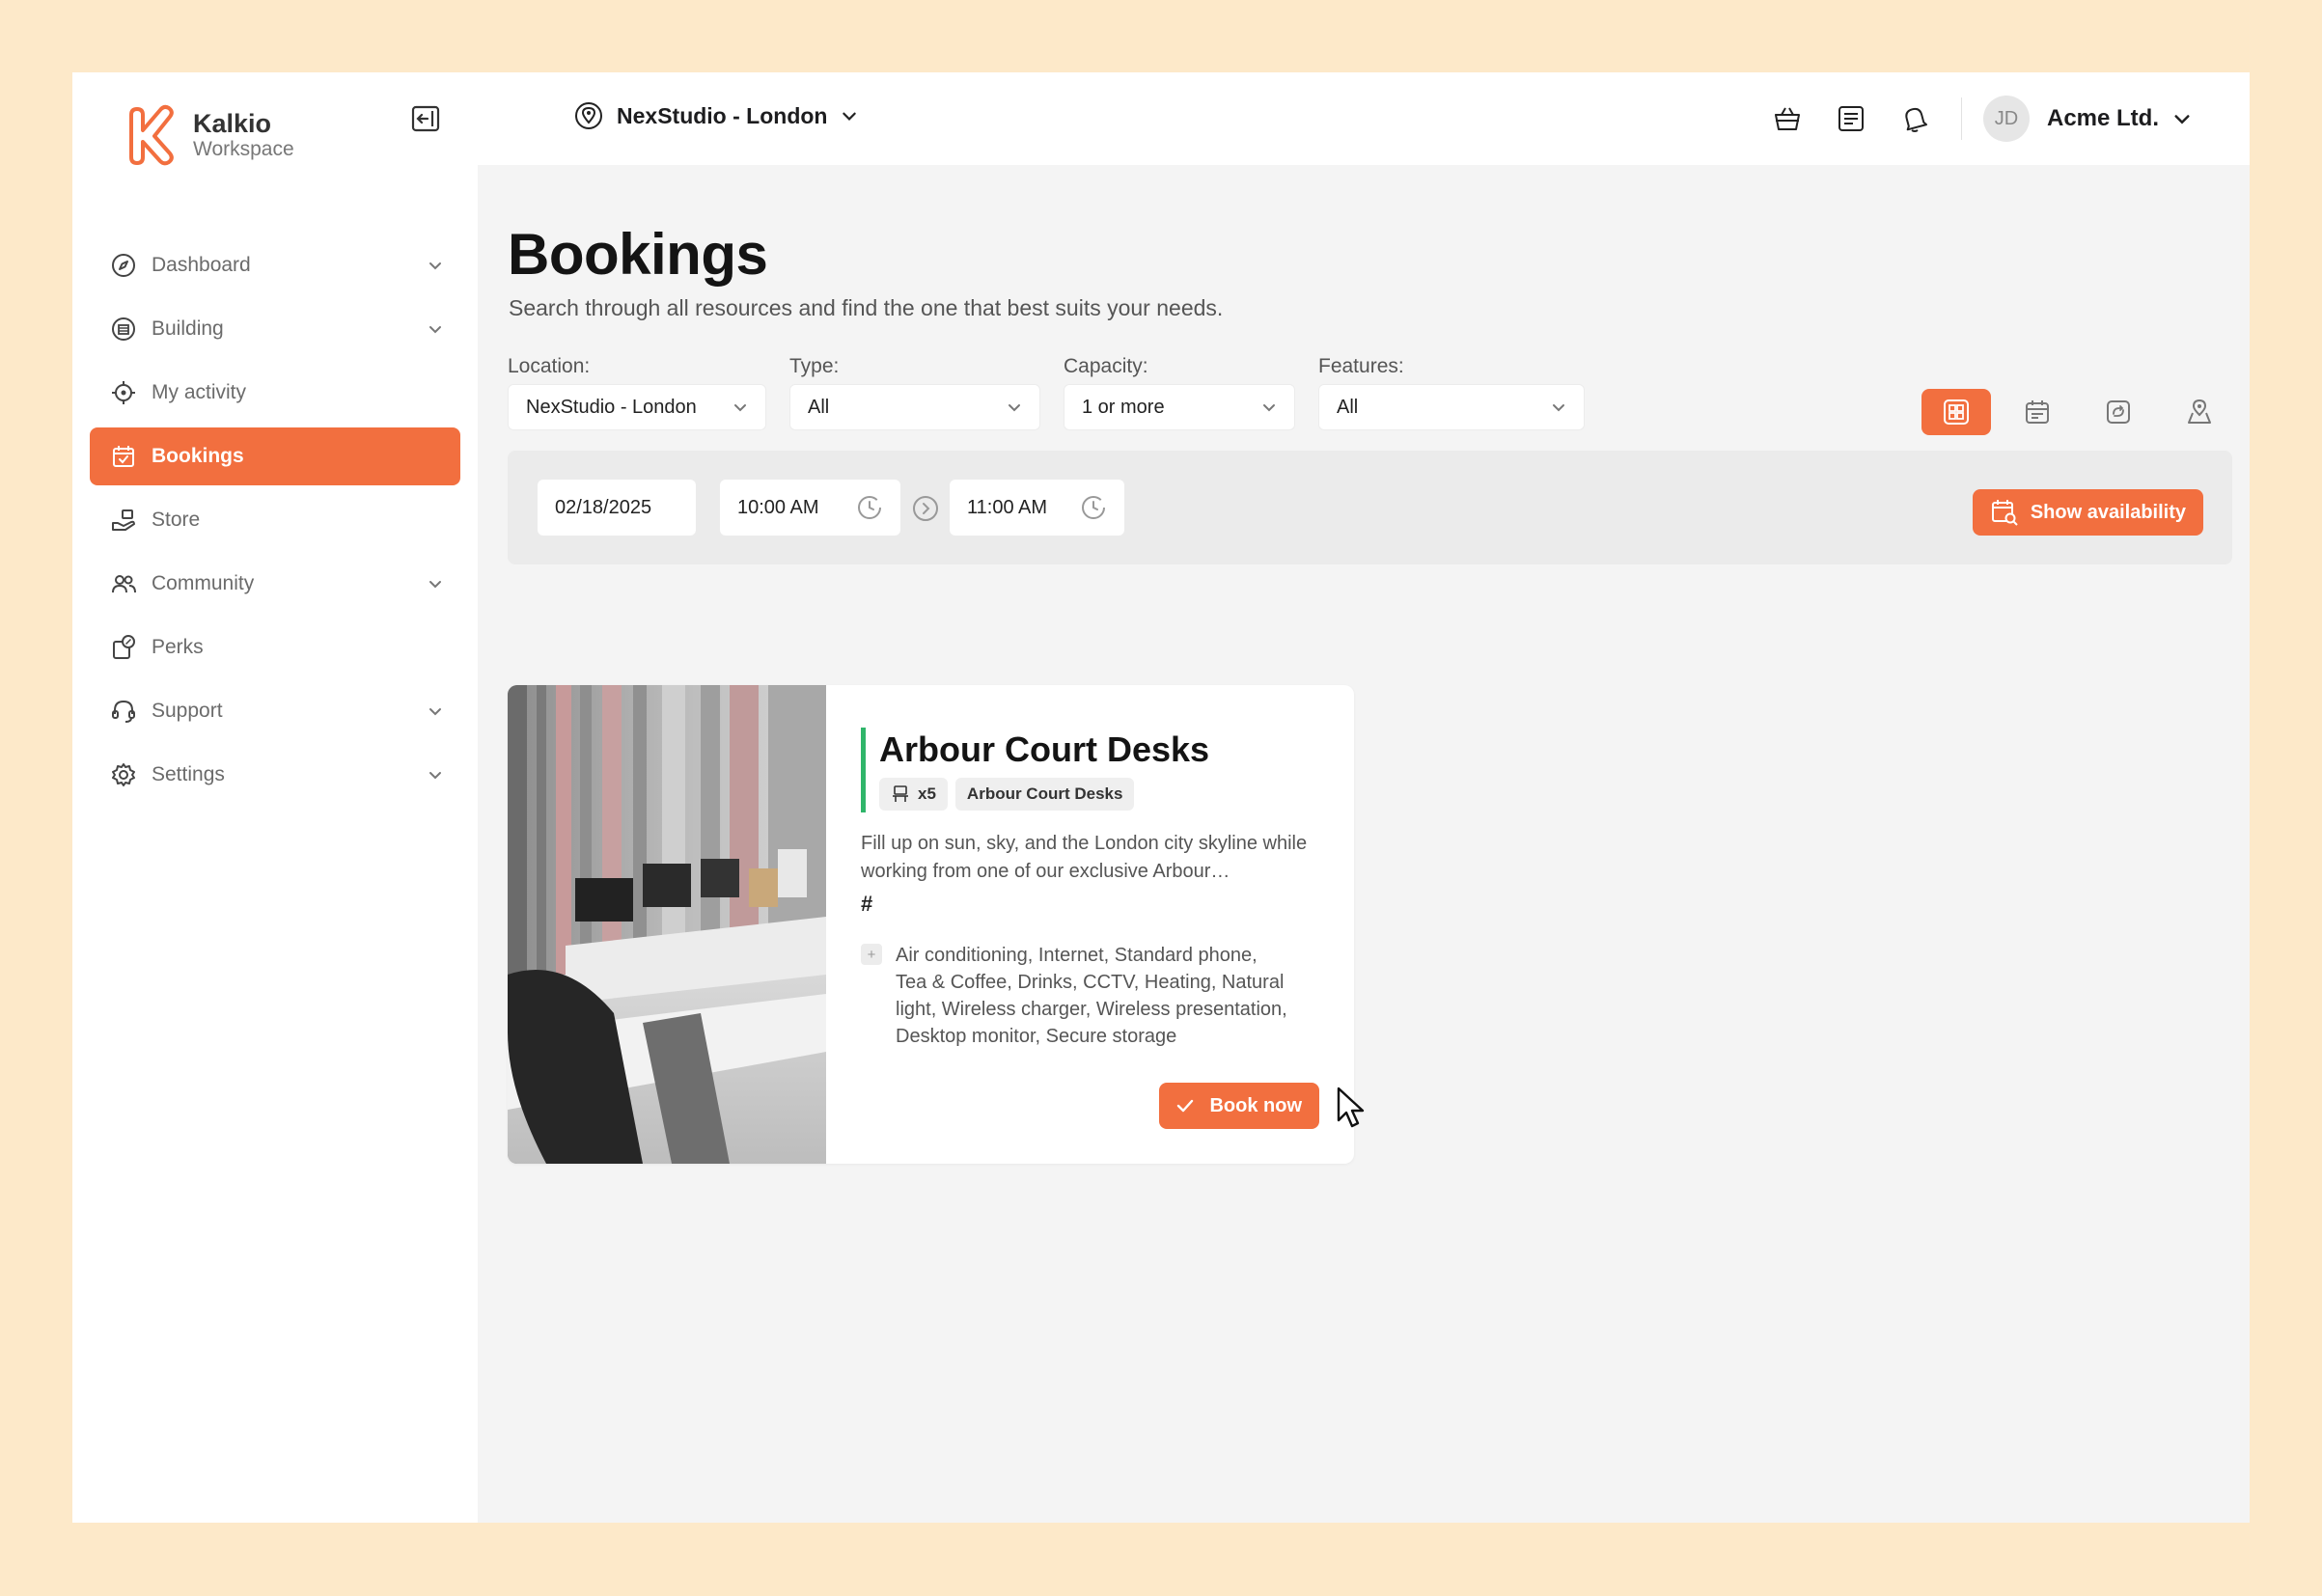  I want to click on start-time-value: 10:00 AM, so click(778, 507).